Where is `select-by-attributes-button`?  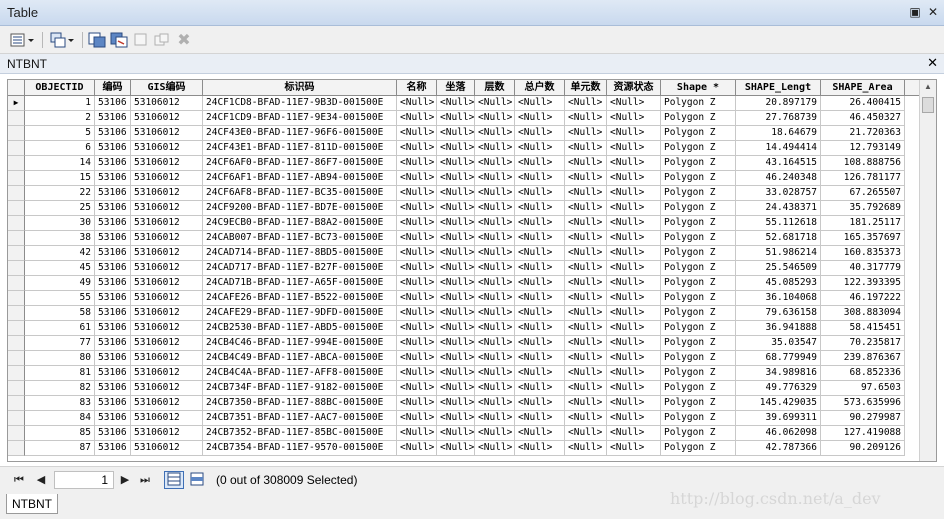 select-by-attributes-button is located at coordinates (97, 40).